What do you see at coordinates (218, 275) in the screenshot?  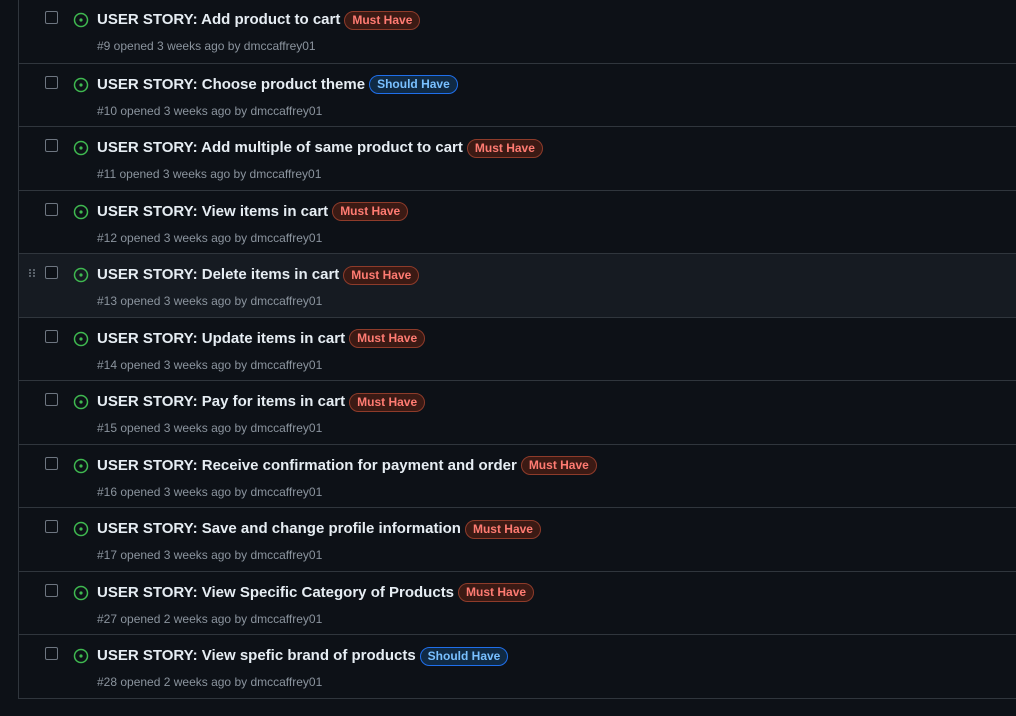 I see `issue-title-link: USER STORY: Delete items in cart` at bounding box center [218, 275].